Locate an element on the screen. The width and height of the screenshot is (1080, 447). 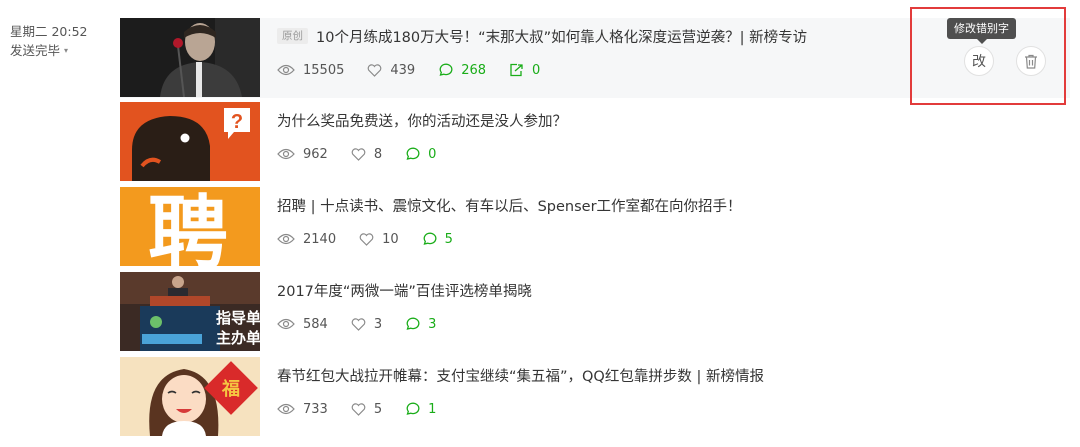
comments-count: 0 is located at coordinates (432, 154).